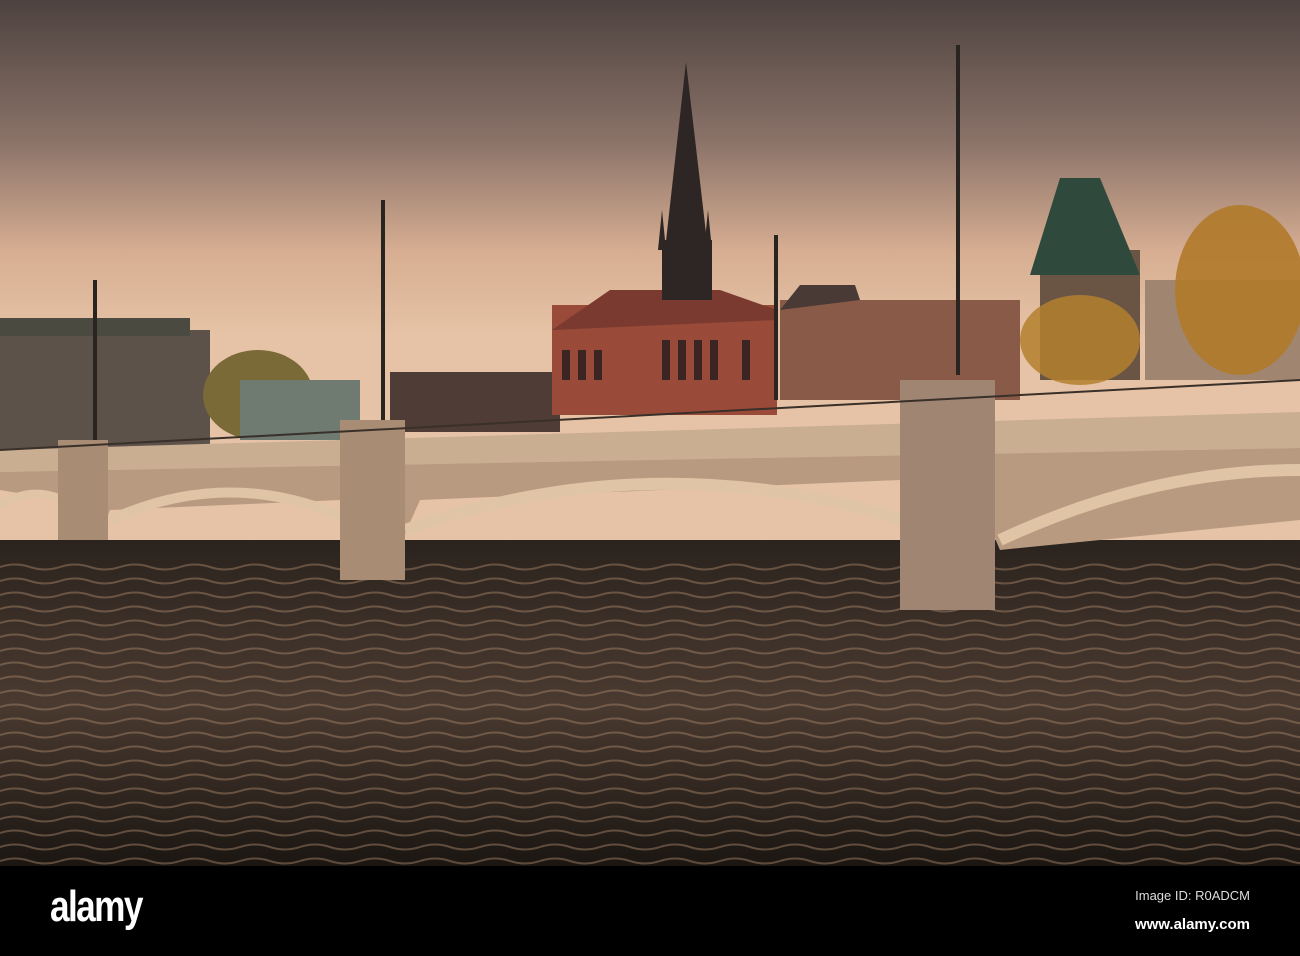 The image size is (1300, 956). I want to click on red-brick-building, so click(664, 352).